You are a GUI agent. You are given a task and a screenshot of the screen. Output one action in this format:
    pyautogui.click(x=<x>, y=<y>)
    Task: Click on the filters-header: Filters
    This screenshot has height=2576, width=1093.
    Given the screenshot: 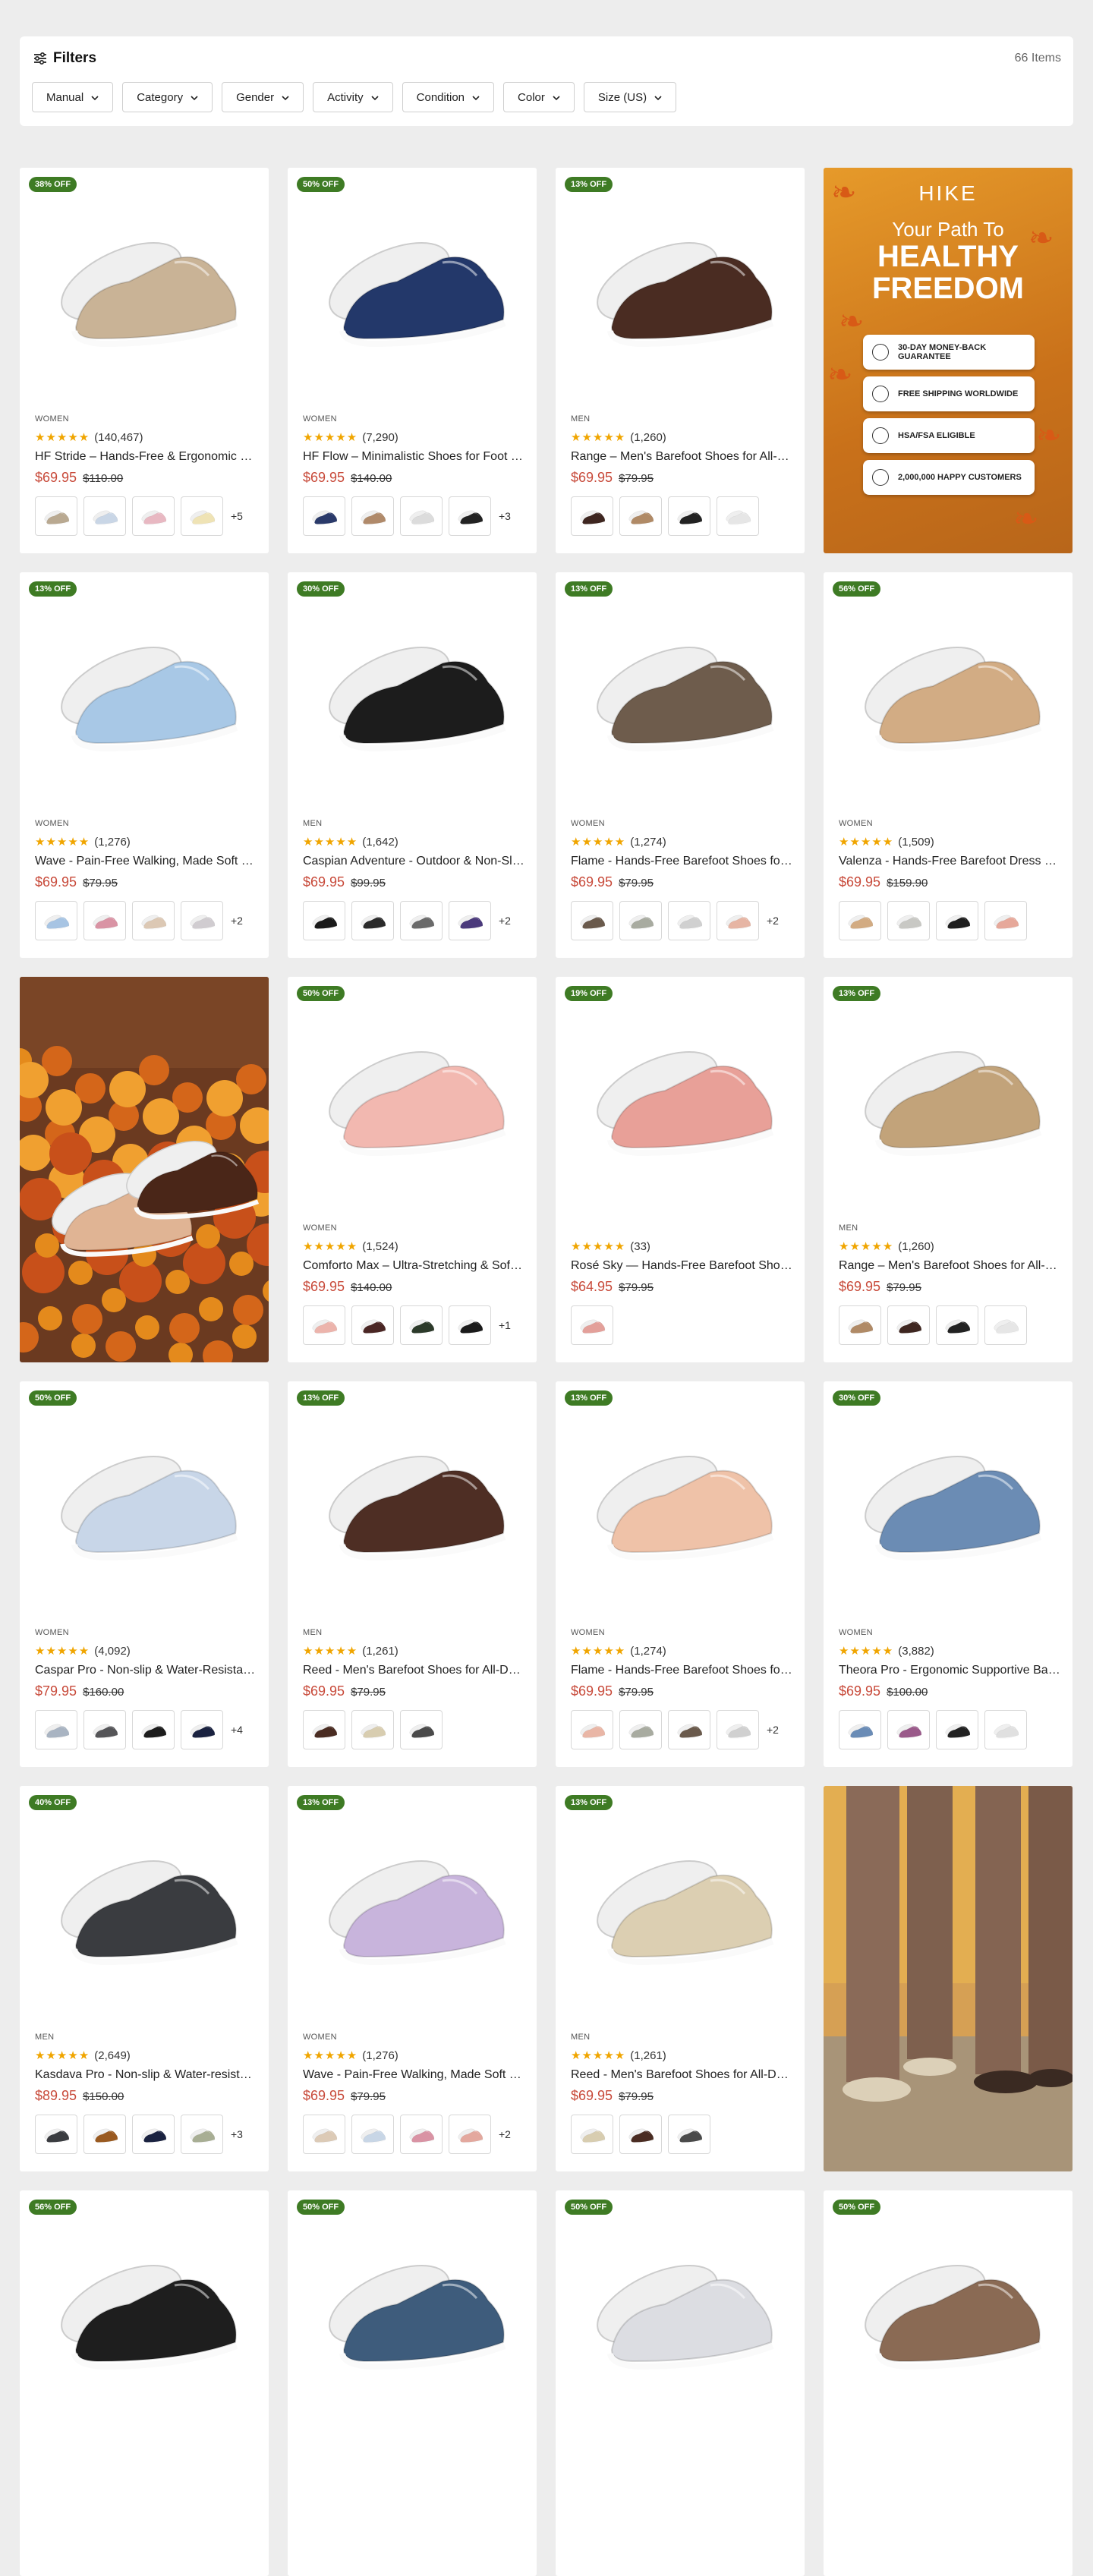 What is the action you would take?
    pyautogui.click(x=64, y=58)
    